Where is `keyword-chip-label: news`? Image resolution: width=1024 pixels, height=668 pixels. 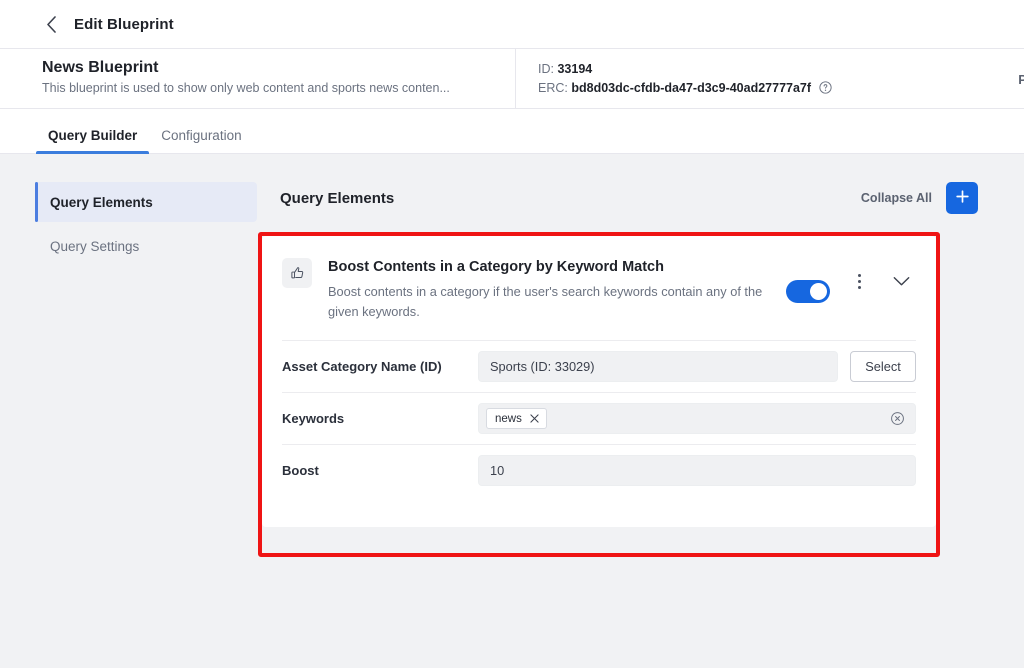 keyword-chip-label: news is located at coordinates (508, 418).